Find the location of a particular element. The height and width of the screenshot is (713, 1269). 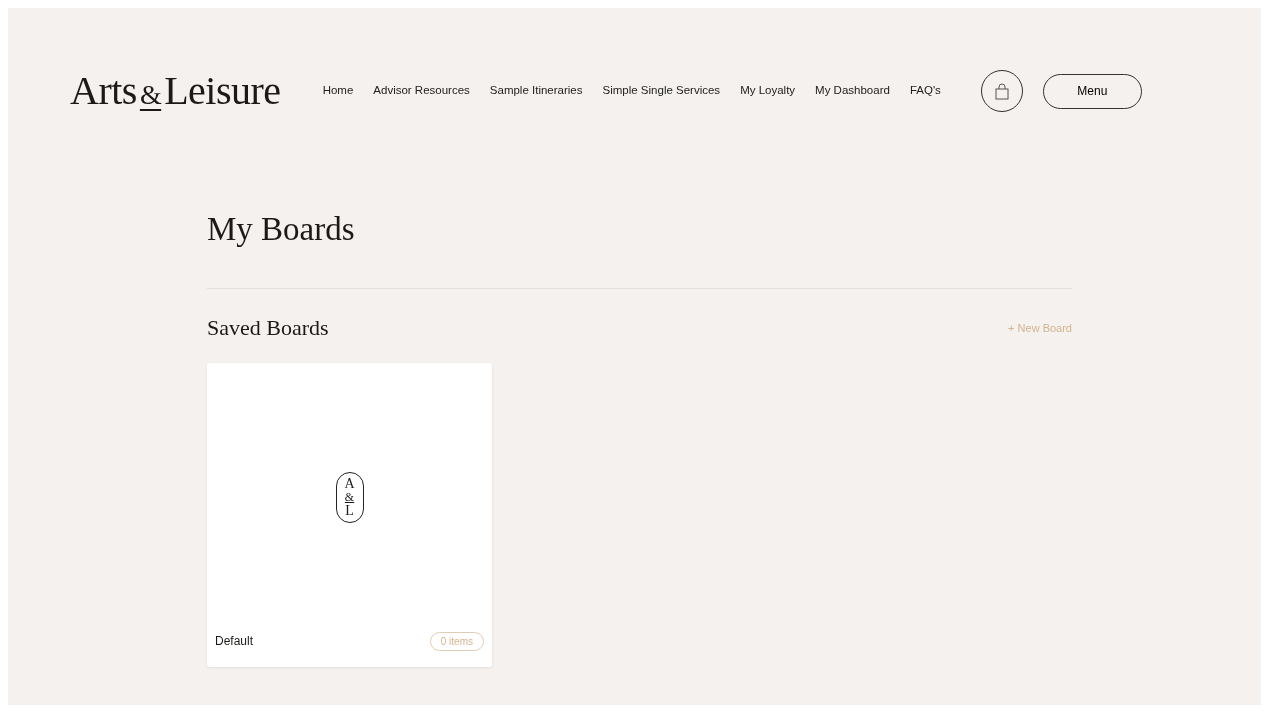

nav-link: FAQ's is located at coordinates (925, 91).